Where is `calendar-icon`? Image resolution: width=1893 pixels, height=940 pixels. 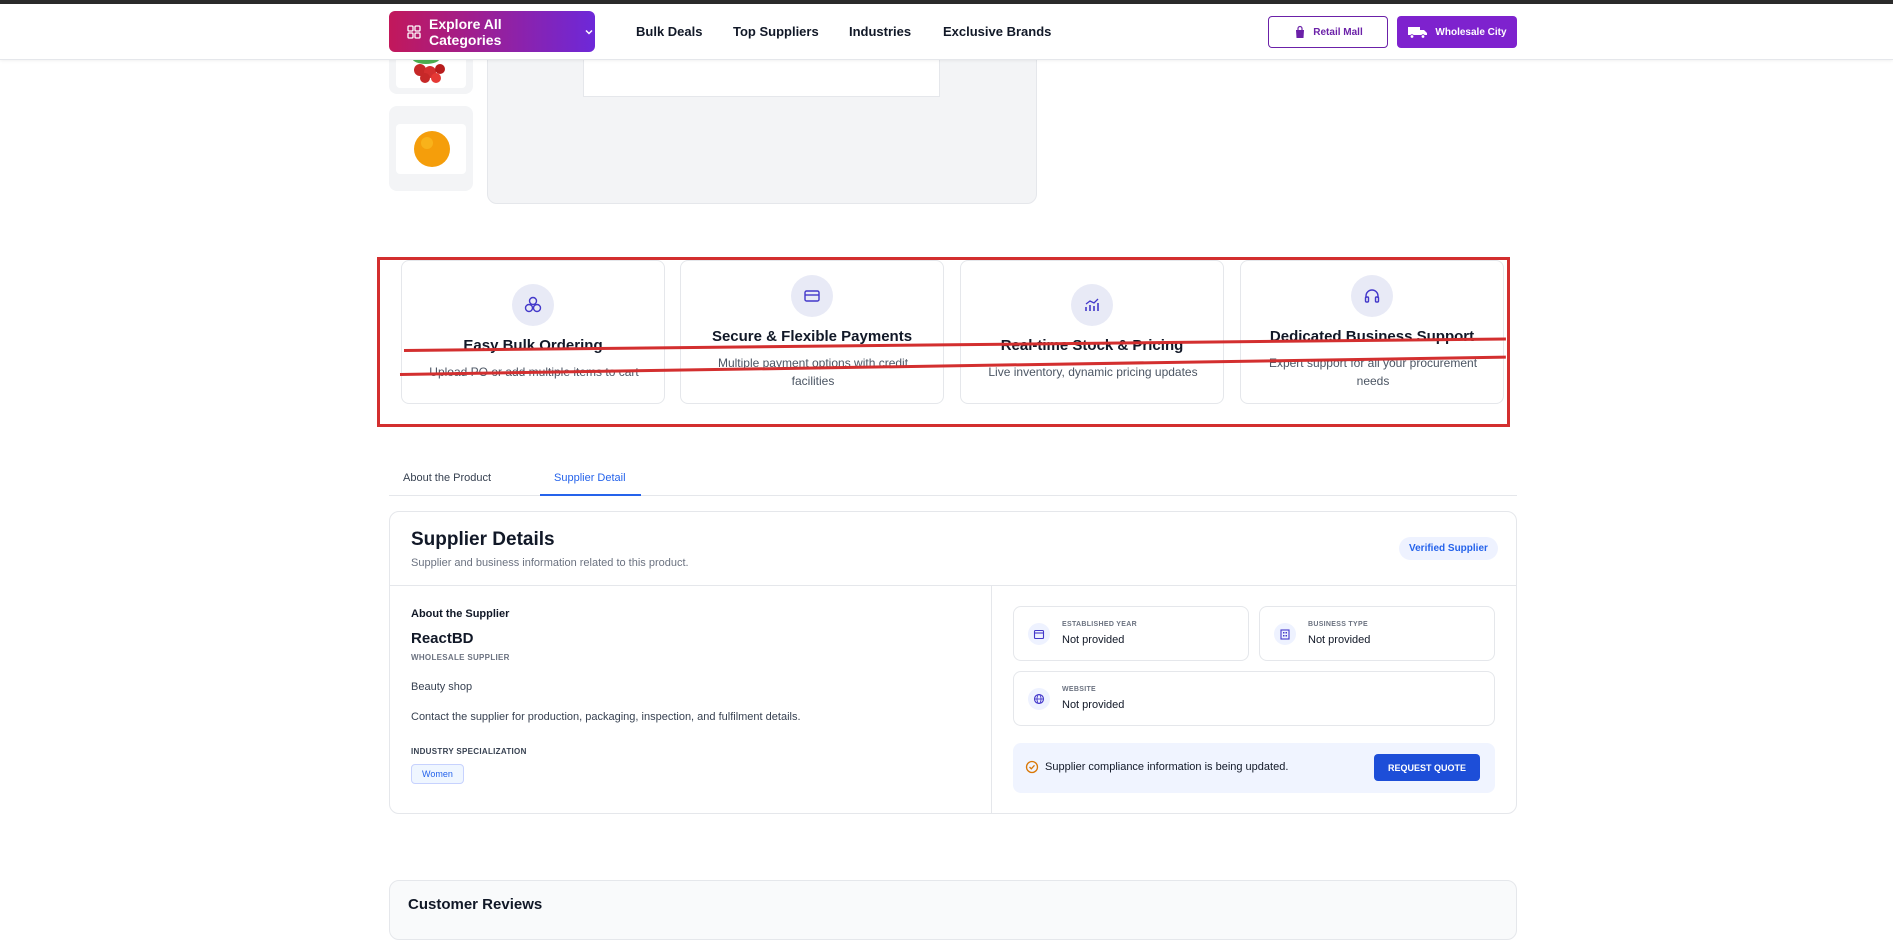 calendar-icon is located at coordinates (1039, 634).